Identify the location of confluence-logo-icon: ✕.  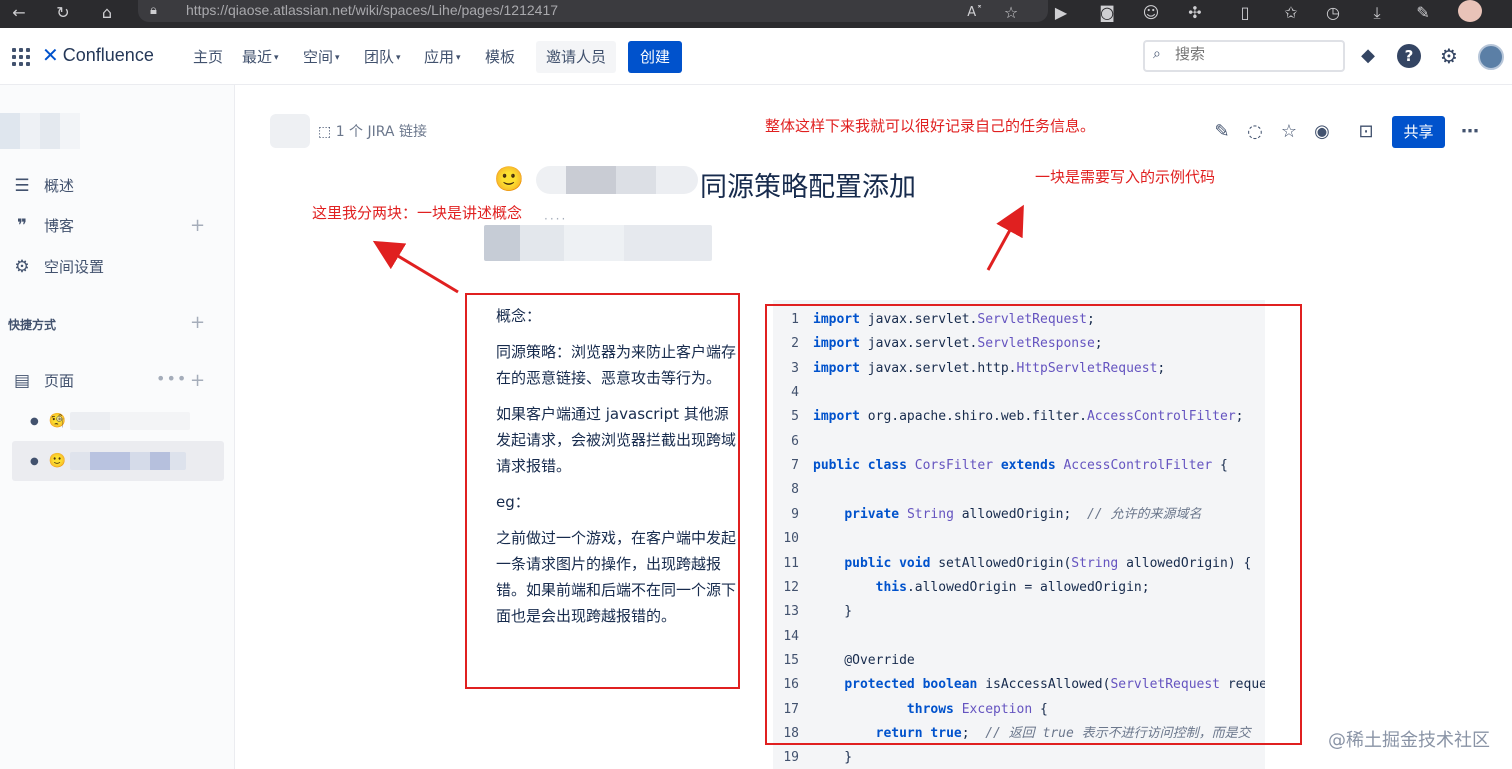
(50, 55).